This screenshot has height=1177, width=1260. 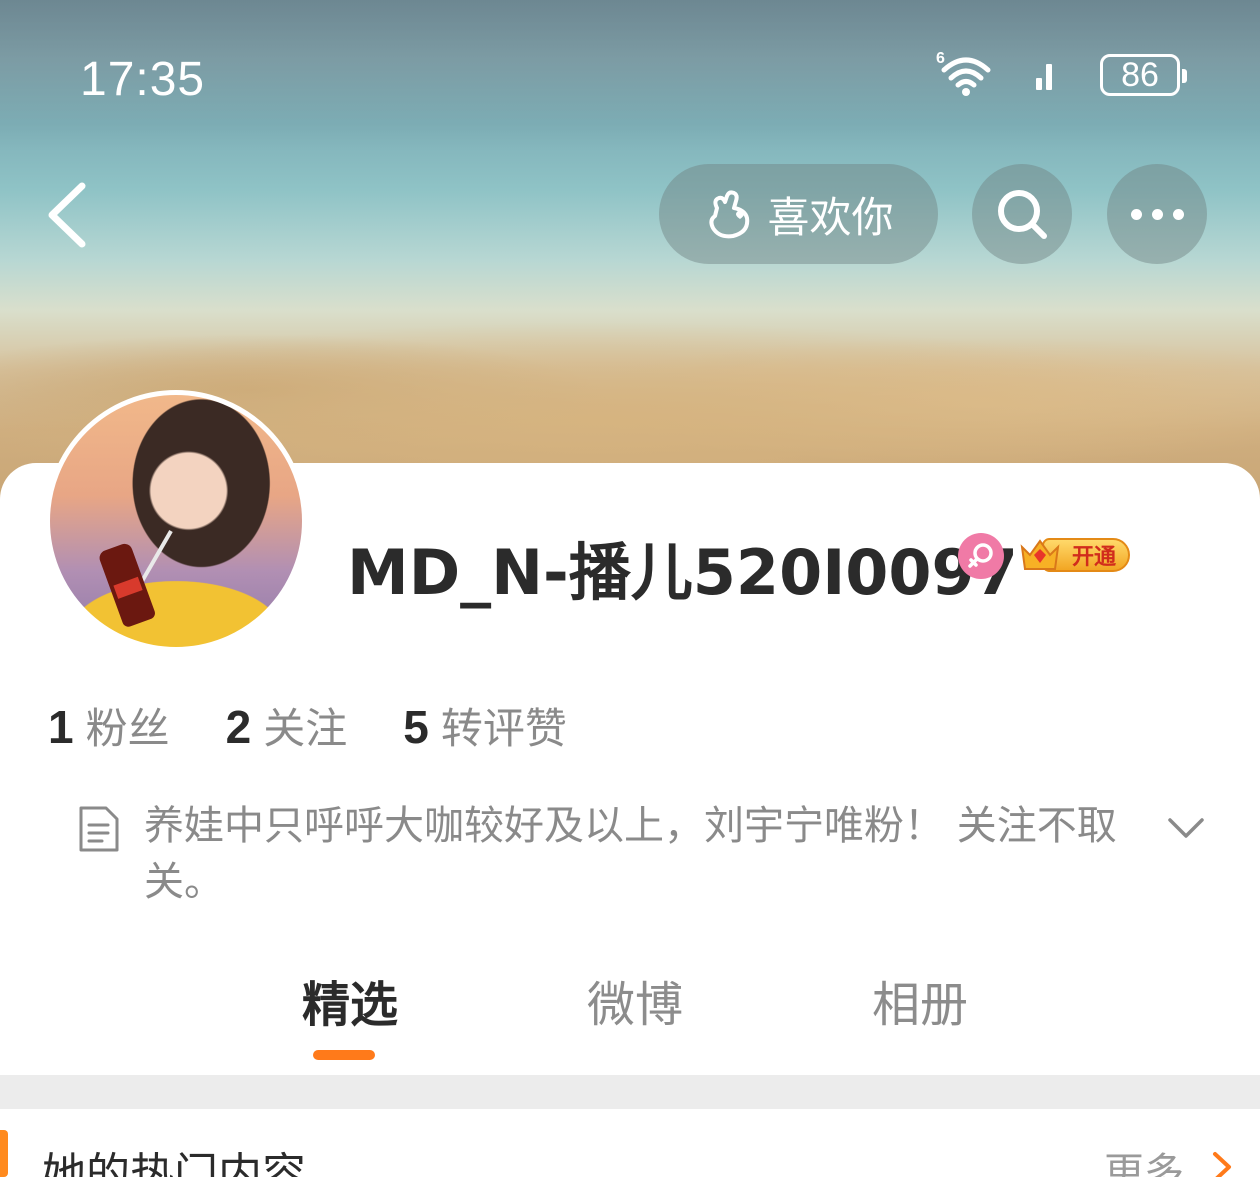 What do you see at coordinates (630, 854) in the screenshot?
I see `bio-text: 养娃中只呼呼大咖较好及以上，刘宇宁唯粉！ 关注不取关。` at bounding box center [630, 854].